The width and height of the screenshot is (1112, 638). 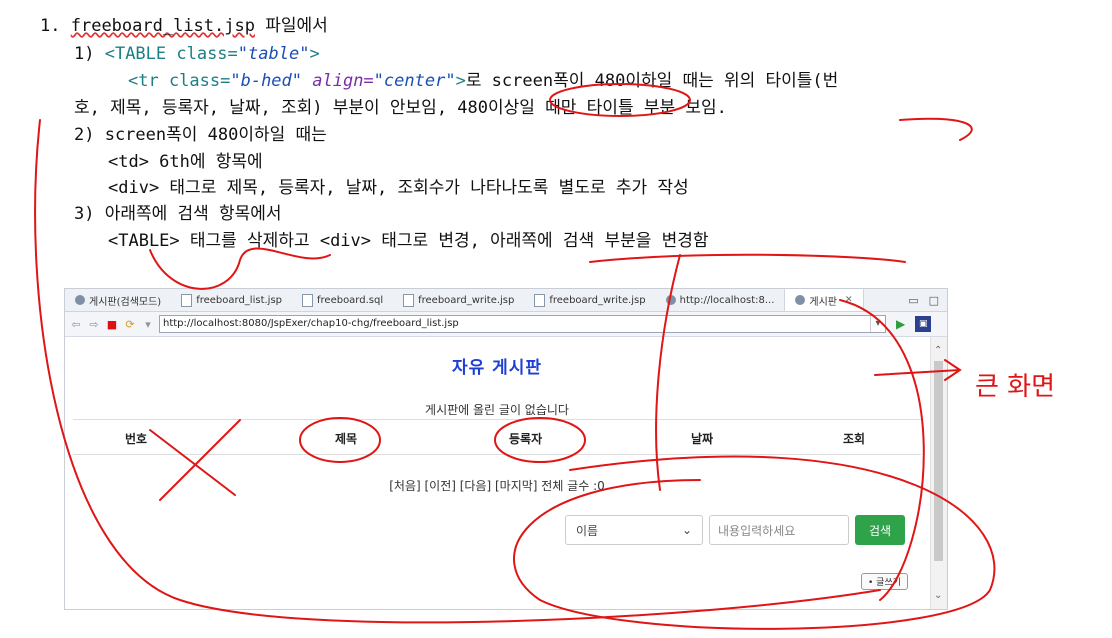 I want to click on minimize-icon: ▭, so click(x=913, y=300).